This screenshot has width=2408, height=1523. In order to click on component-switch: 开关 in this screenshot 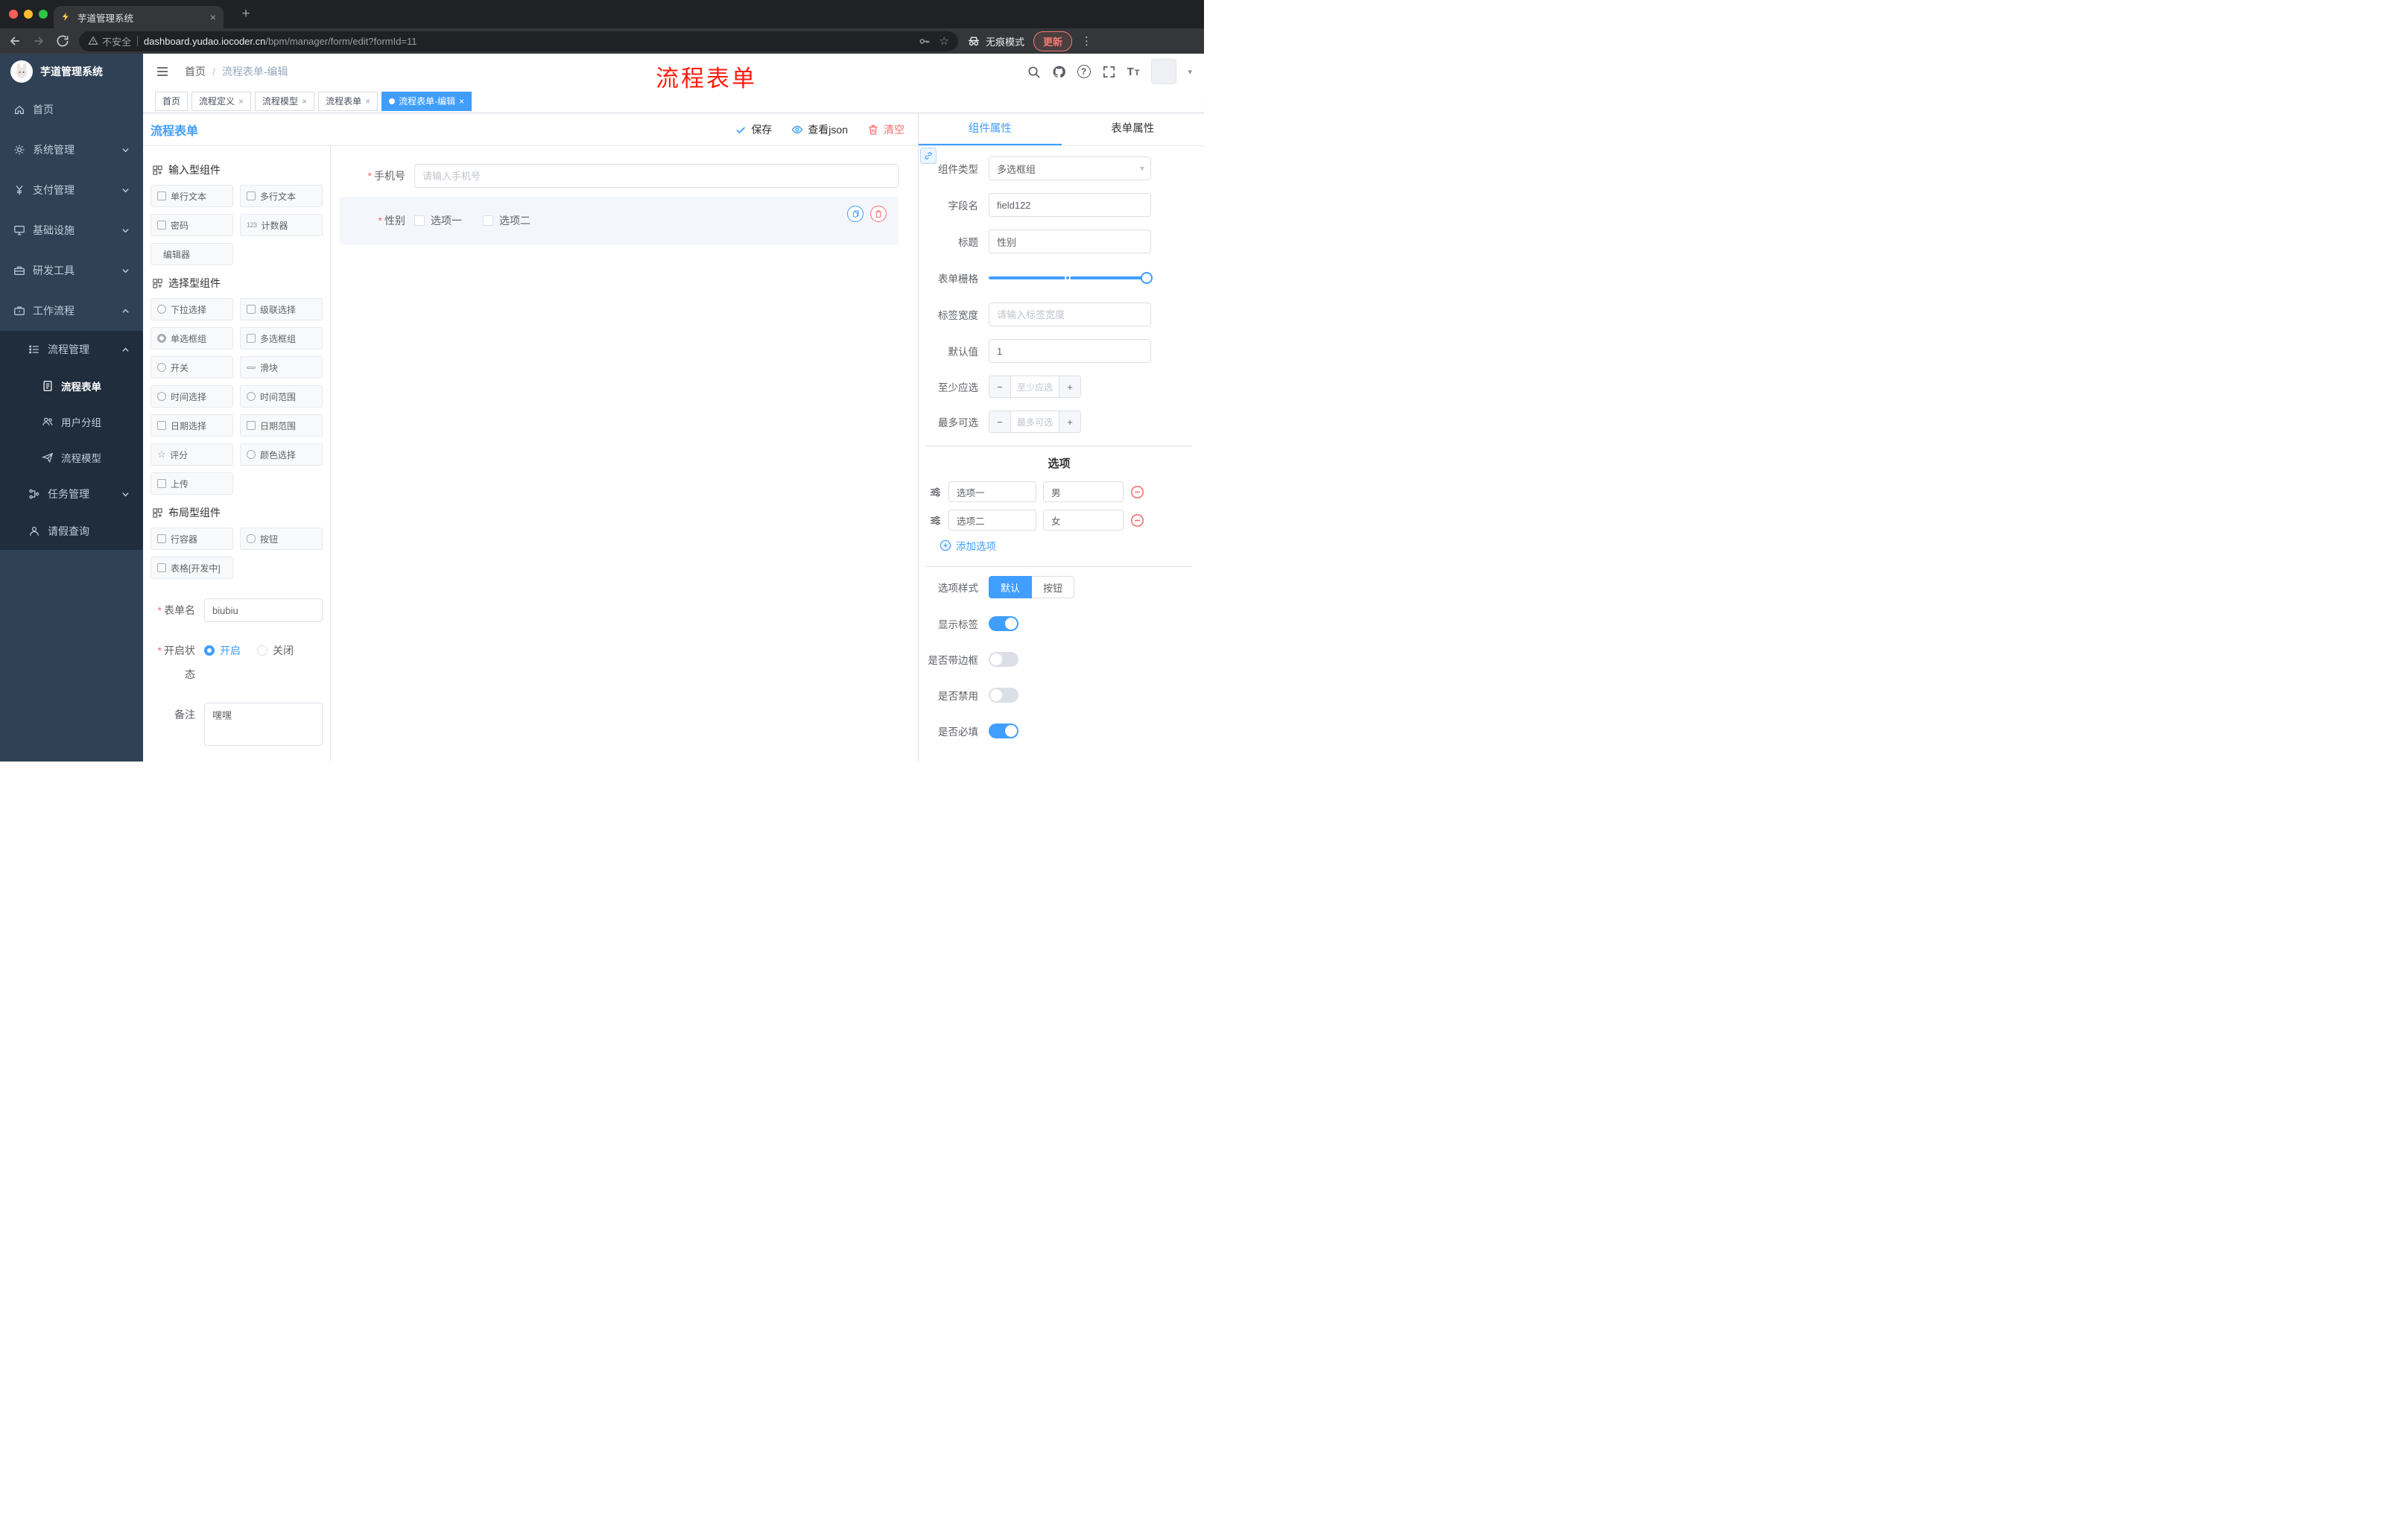, I will do `click(191, 367)`.